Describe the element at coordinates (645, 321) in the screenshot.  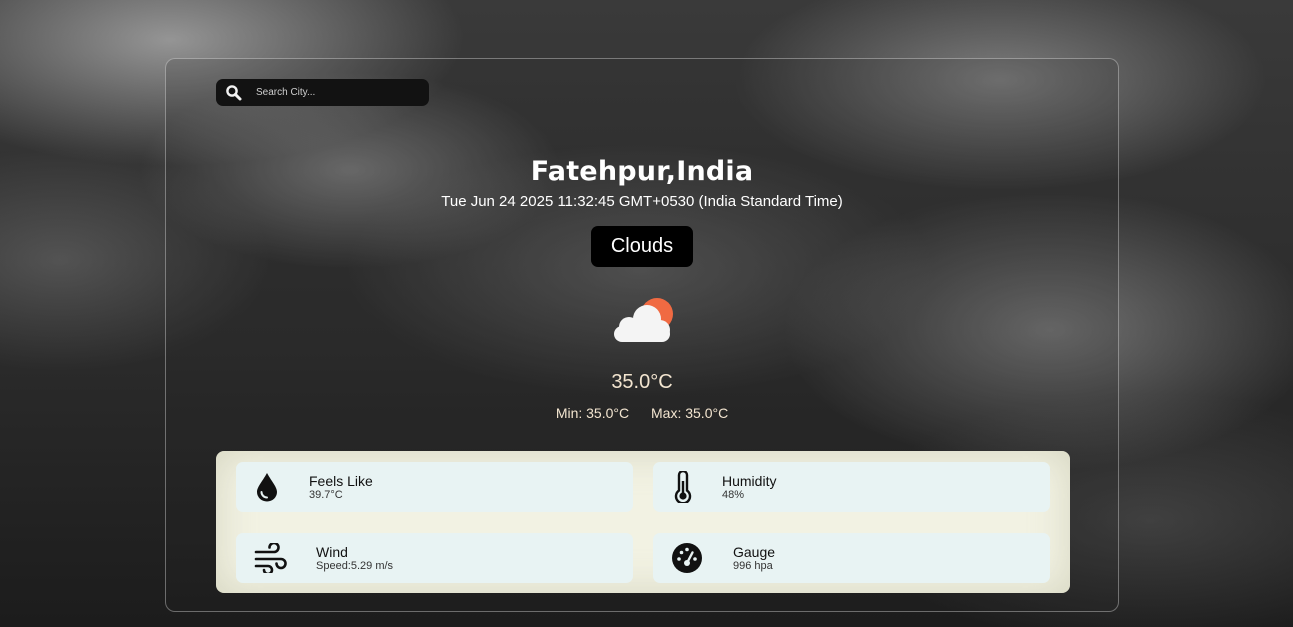
I see `cloud-sun-icon` at that location.